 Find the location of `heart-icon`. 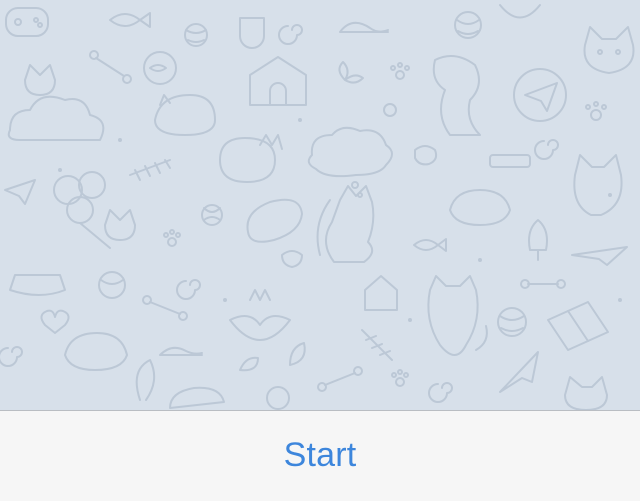

heart-icon is located at coordinates (55, 321).